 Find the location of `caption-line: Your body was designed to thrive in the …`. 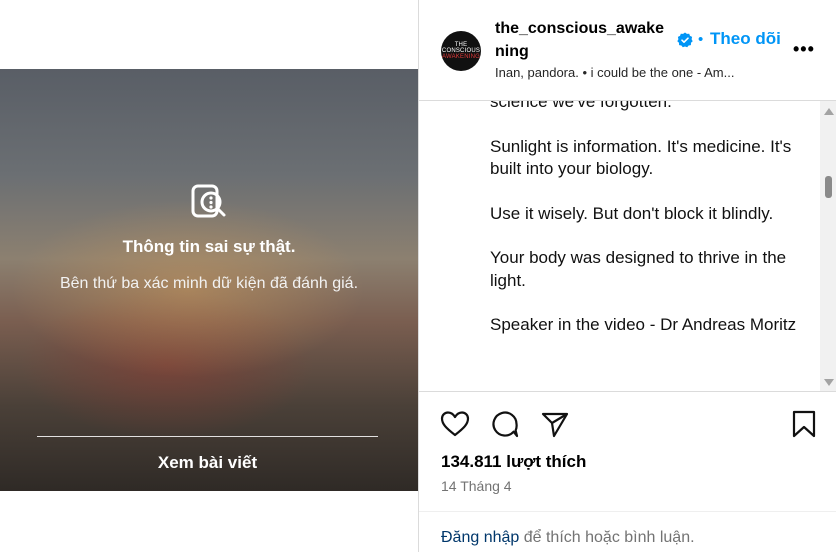

caption-line: Your body was designed to thrive in the … is located at coordinates (638, 269).